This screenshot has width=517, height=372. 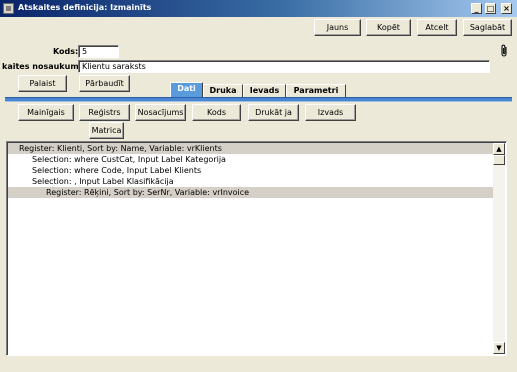 What do you see at coordinates (499, 348) in the screenshot?
I see `scroll-down-icon: ▼` at bounding box center [499, 348].